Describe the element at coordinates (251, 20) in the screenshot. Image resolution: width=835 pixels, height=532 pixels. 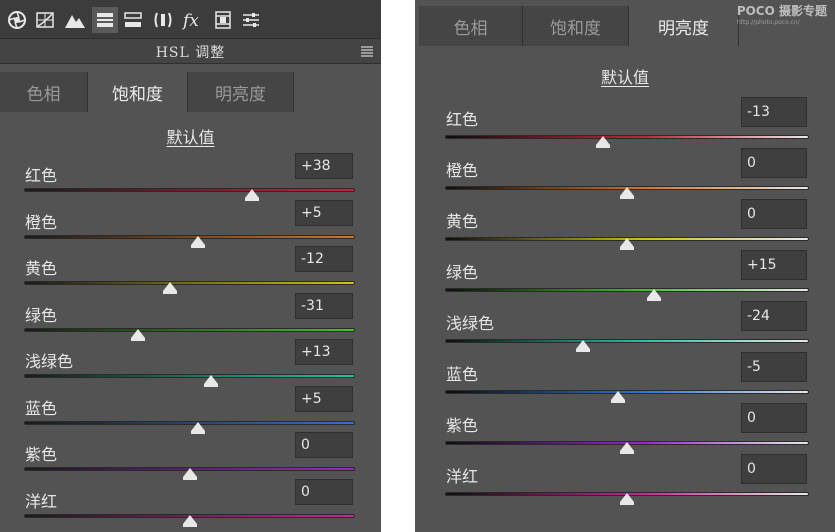
I see `presets-icon` at that location.